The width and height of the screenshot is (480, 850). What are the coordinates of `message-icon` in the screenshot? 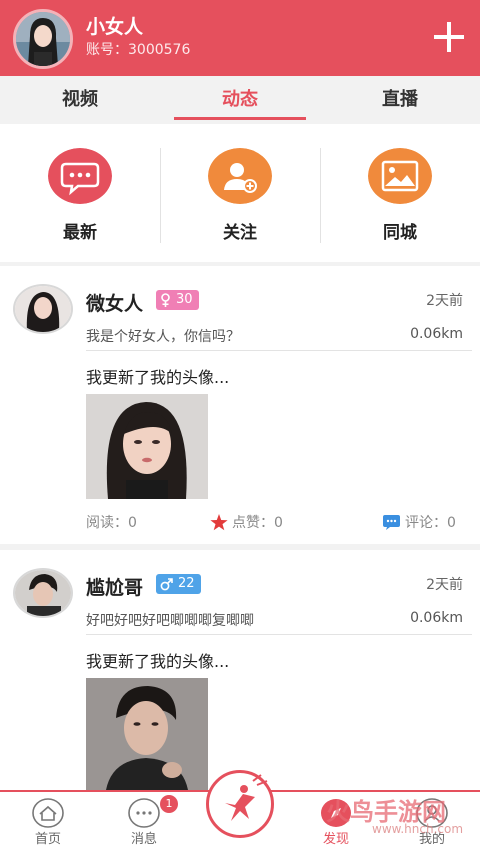 It's located at (144, 813).